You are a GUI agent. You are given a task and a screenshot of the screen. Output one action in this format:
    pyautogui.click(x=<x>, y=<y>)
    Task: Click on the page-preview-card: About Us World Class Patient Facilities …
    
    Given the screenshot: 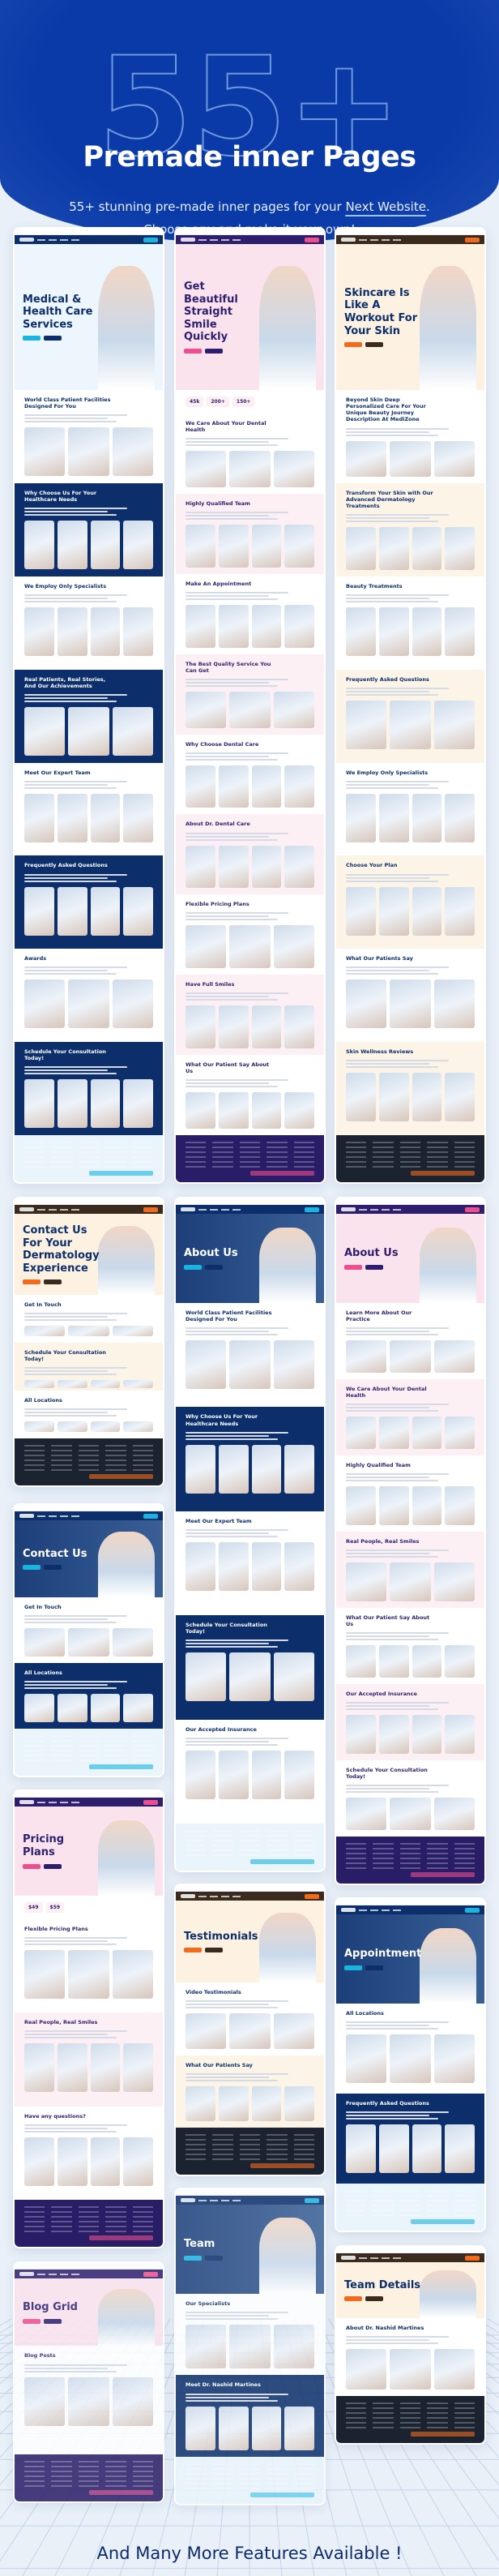 What is the action you would take?
    pyautogui.click(x=250, y=1534)
    